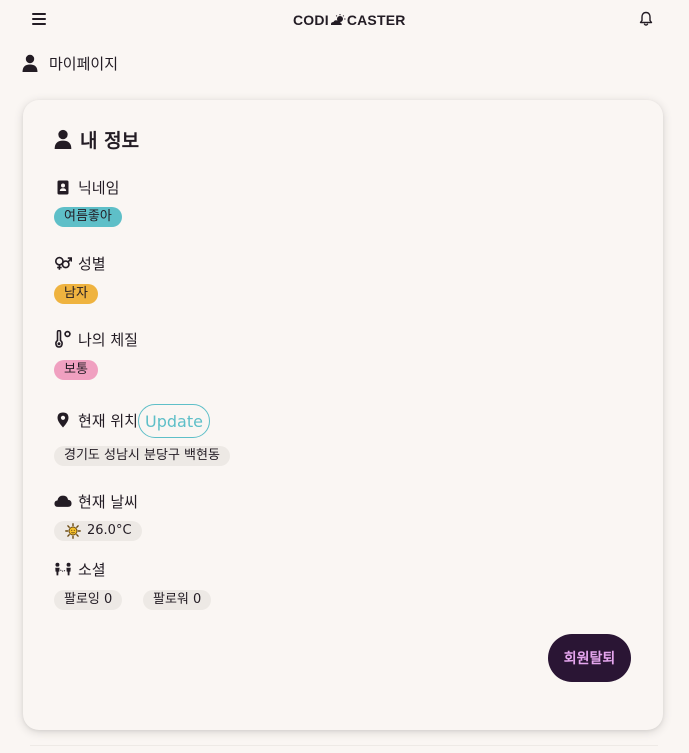 The image size is (689, 753). What do you see at coordinates (108, 501) in the screenshot?
I see `weather-label-text: 현재 날씨` at bounding box center [108, 501].